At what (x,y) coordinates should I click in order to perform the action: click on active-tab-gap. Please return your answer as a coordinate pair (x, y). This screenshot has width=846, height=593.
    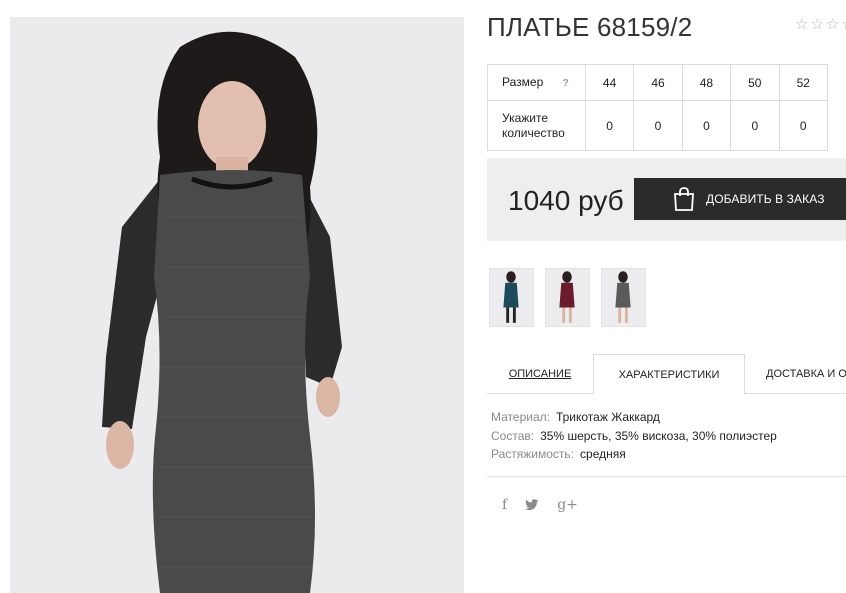
    Looking at the image, I should click on (669, 393).